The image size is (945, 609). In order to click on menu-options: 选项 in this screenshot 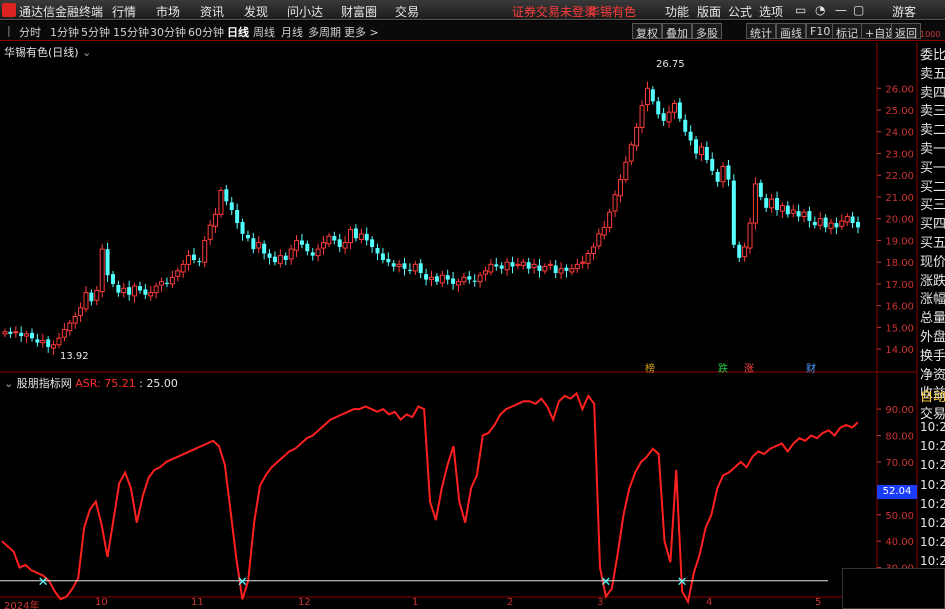, I will do `click(771, 11)`.